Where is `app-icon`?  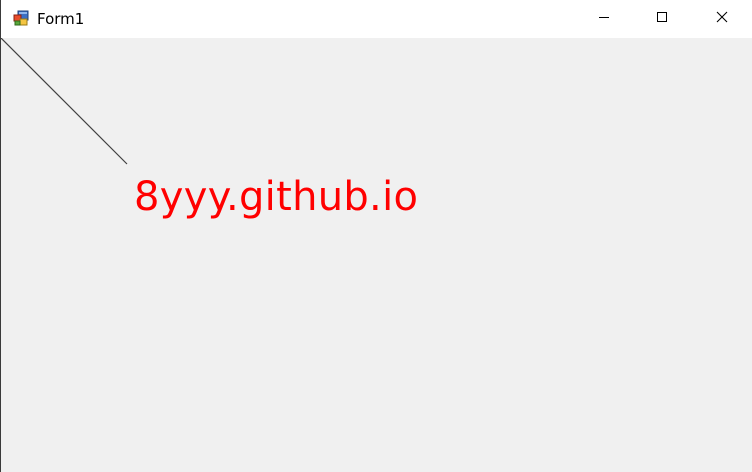 app-icon is located at coordinates (21, 18).